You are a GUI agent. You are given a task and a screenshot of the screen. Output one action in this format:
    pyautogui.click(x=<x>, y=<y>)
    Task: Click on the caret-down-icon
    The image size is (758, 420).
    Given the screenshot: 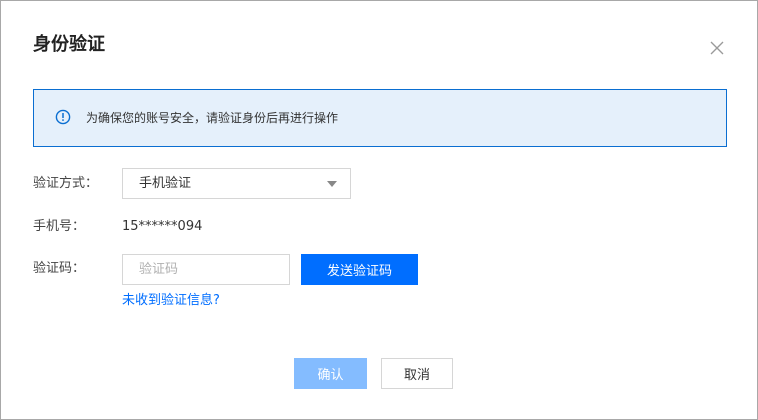 What is the action you would take?
    pyautogui.click(x=332, y=184)
    